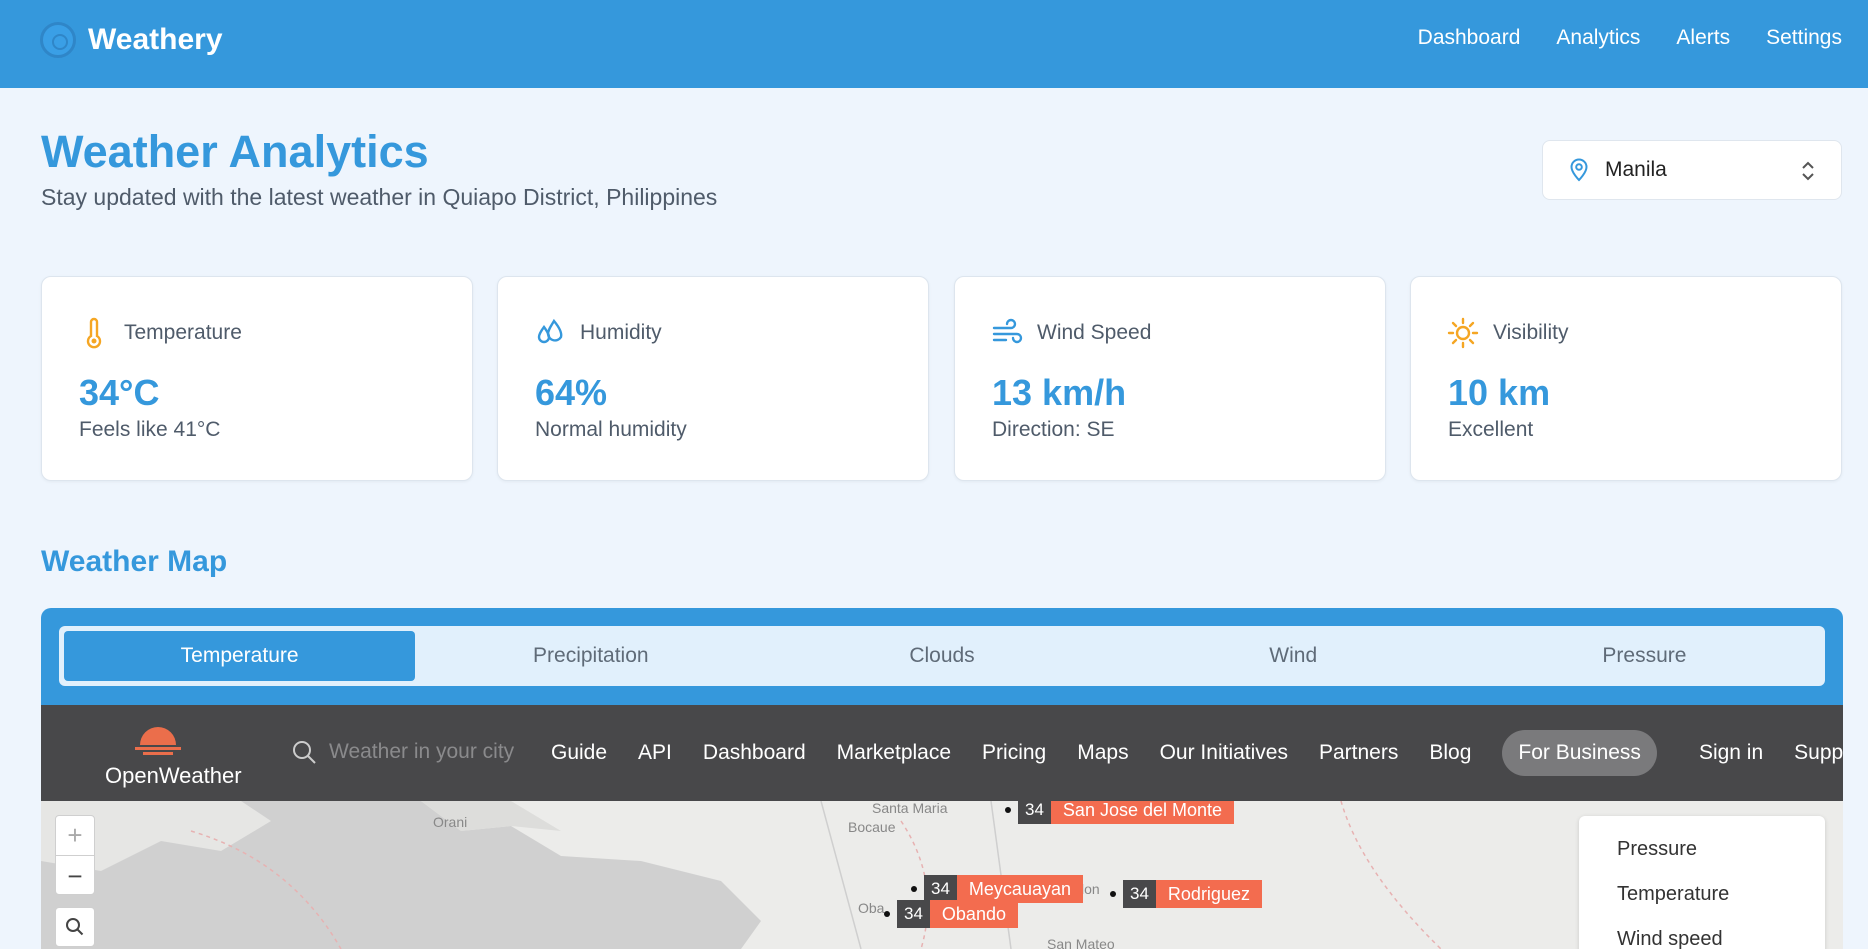  What do you see at coordinates (1094, 332) in the screenshot?
I see `card-label: Wind Speed` at bounding box center [1094, 332].